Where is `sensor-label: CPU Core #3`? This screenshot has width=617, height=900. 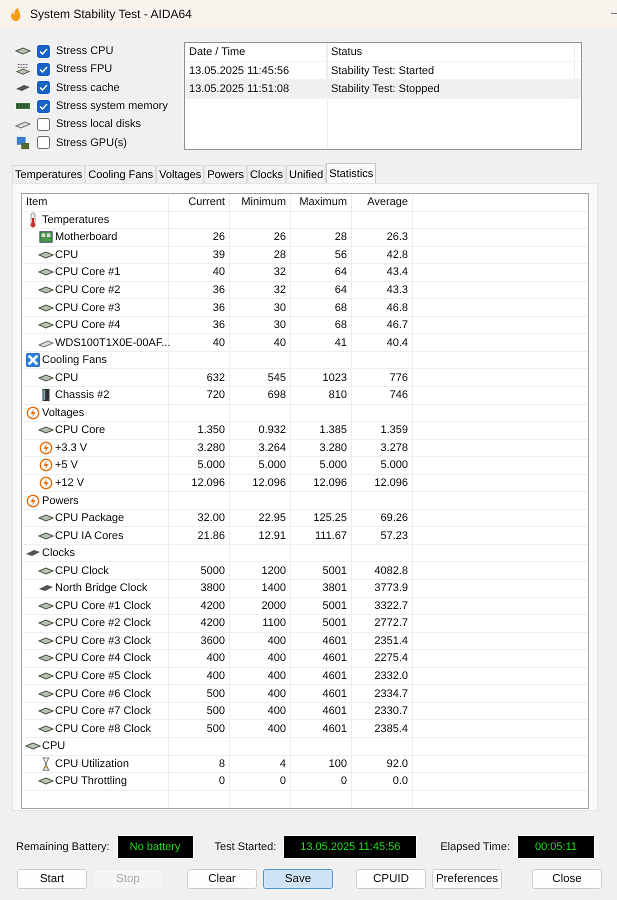
sensor-label: CPU Core #3 is located at coordinates (87, 308).